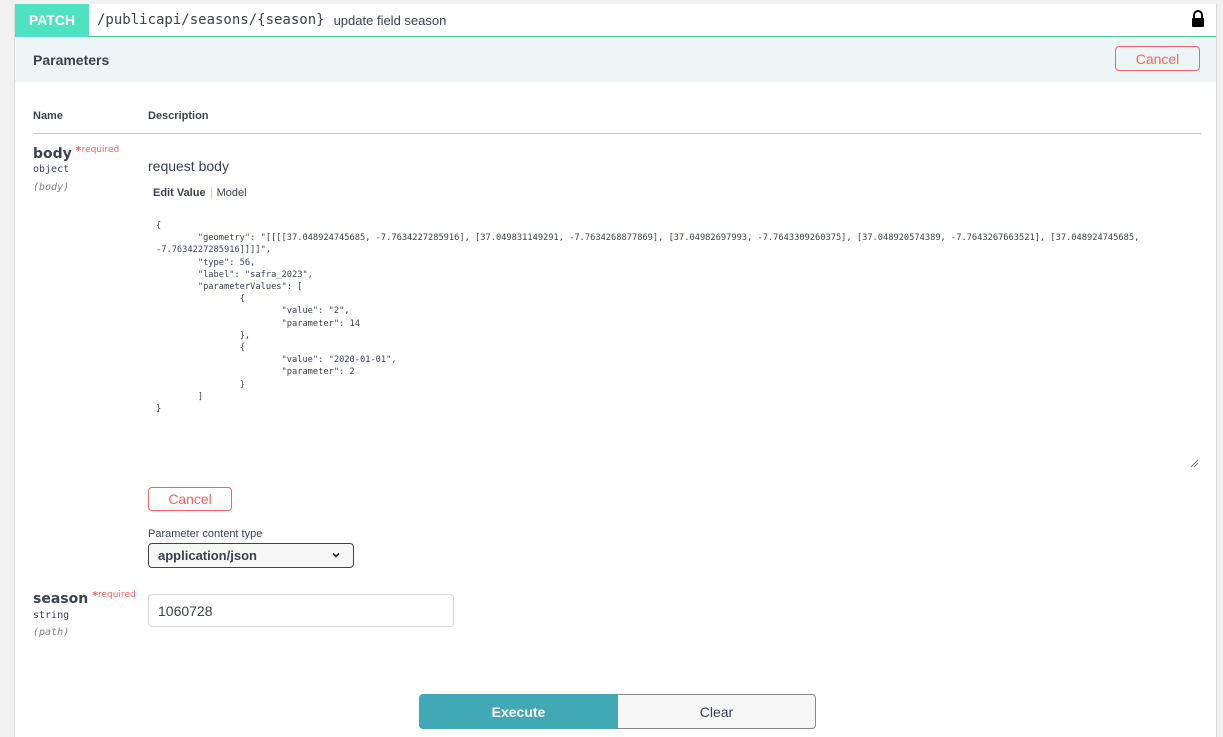  What do you see at coordinates (51, 615) in the screenshot?
I see `param-type-season: string` at bounding box center [51, 615].